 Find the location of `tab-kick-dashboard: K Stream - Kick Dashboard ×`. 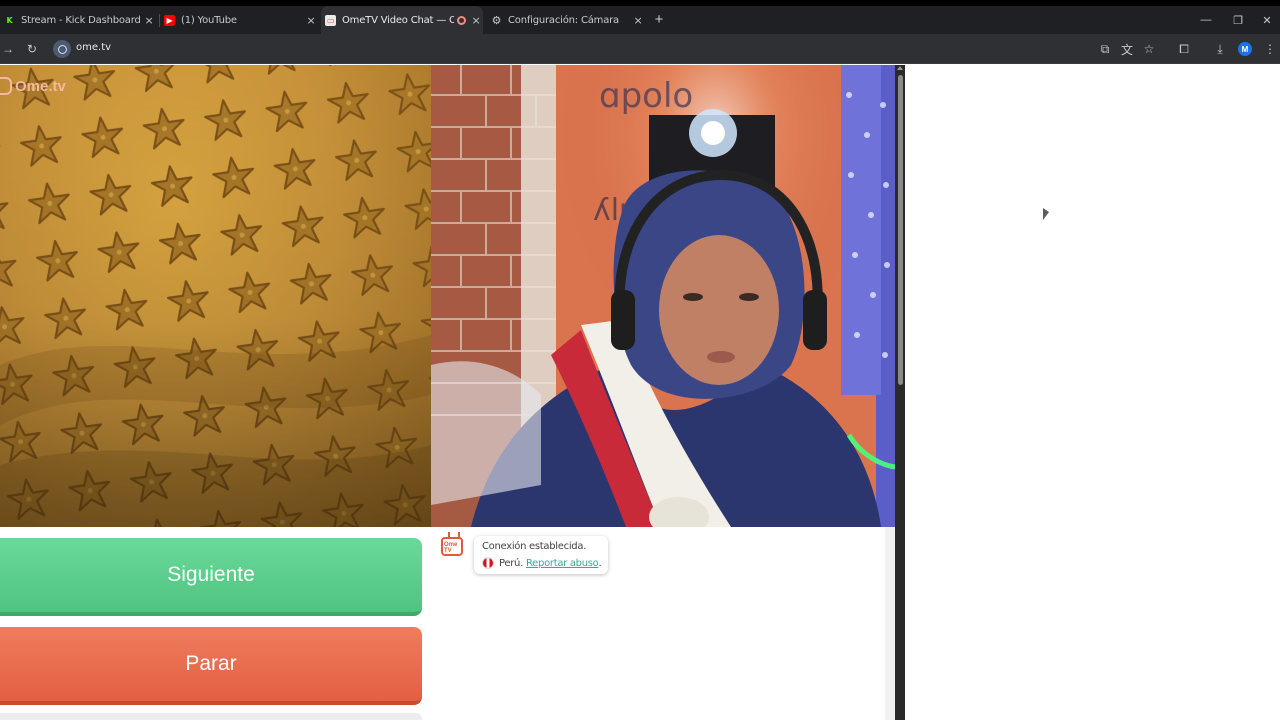

tab-kick-dashboard: K Stream - Kick Dashboard × is located at coordinates (78, 20).